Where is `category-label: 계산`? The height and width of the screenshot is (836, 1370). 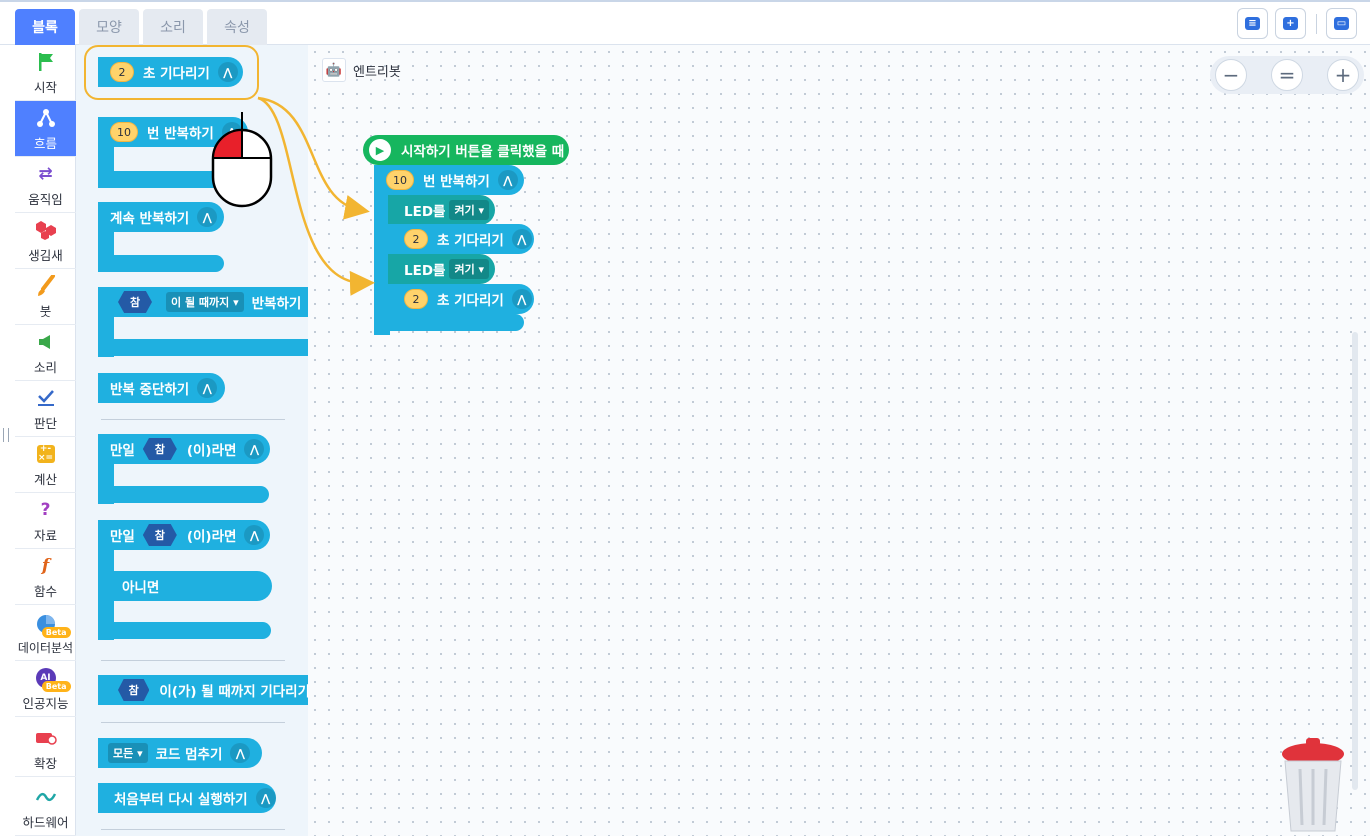 category-label: 계산 is located at coordinates (45, 479).